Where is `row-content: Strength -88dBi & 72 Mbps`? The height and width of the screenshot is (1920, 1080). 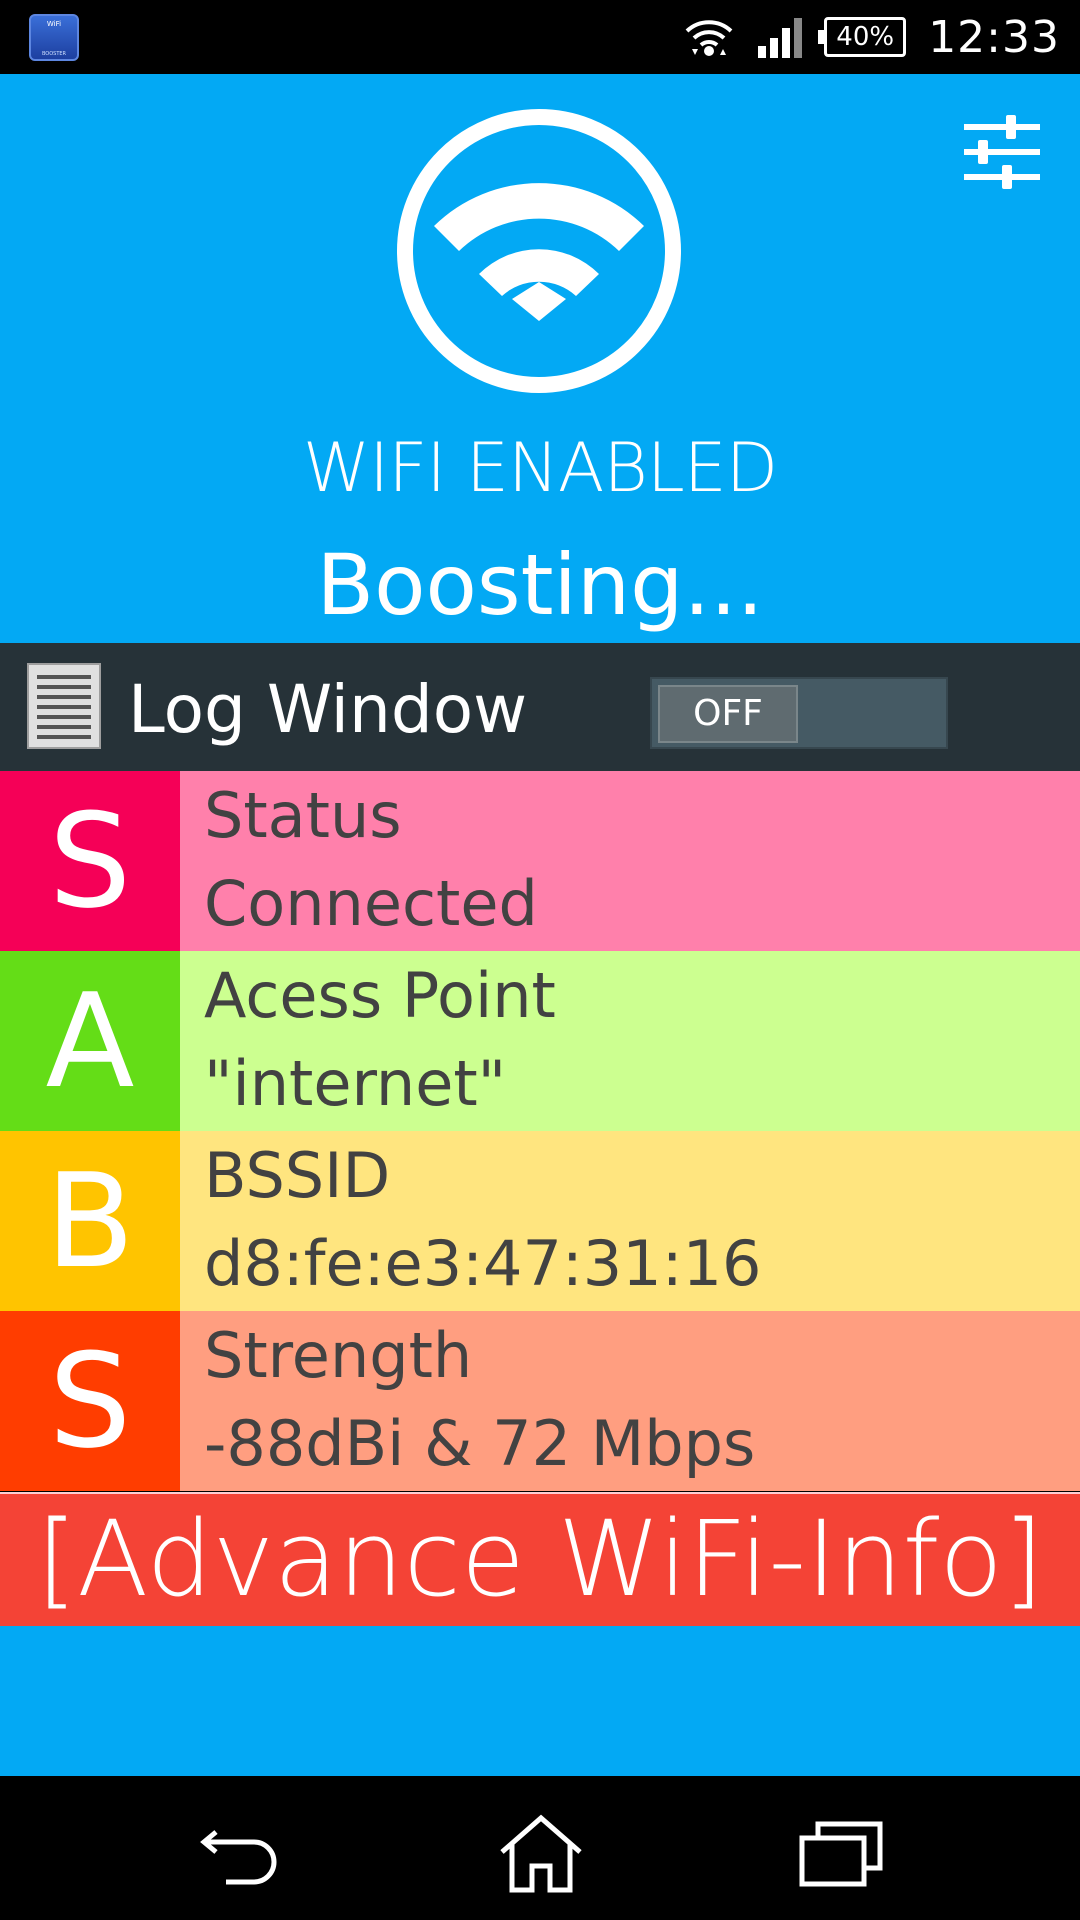 row-content: Strength -88dBi & 72 Mbps is located at coordinates (630, 1401).